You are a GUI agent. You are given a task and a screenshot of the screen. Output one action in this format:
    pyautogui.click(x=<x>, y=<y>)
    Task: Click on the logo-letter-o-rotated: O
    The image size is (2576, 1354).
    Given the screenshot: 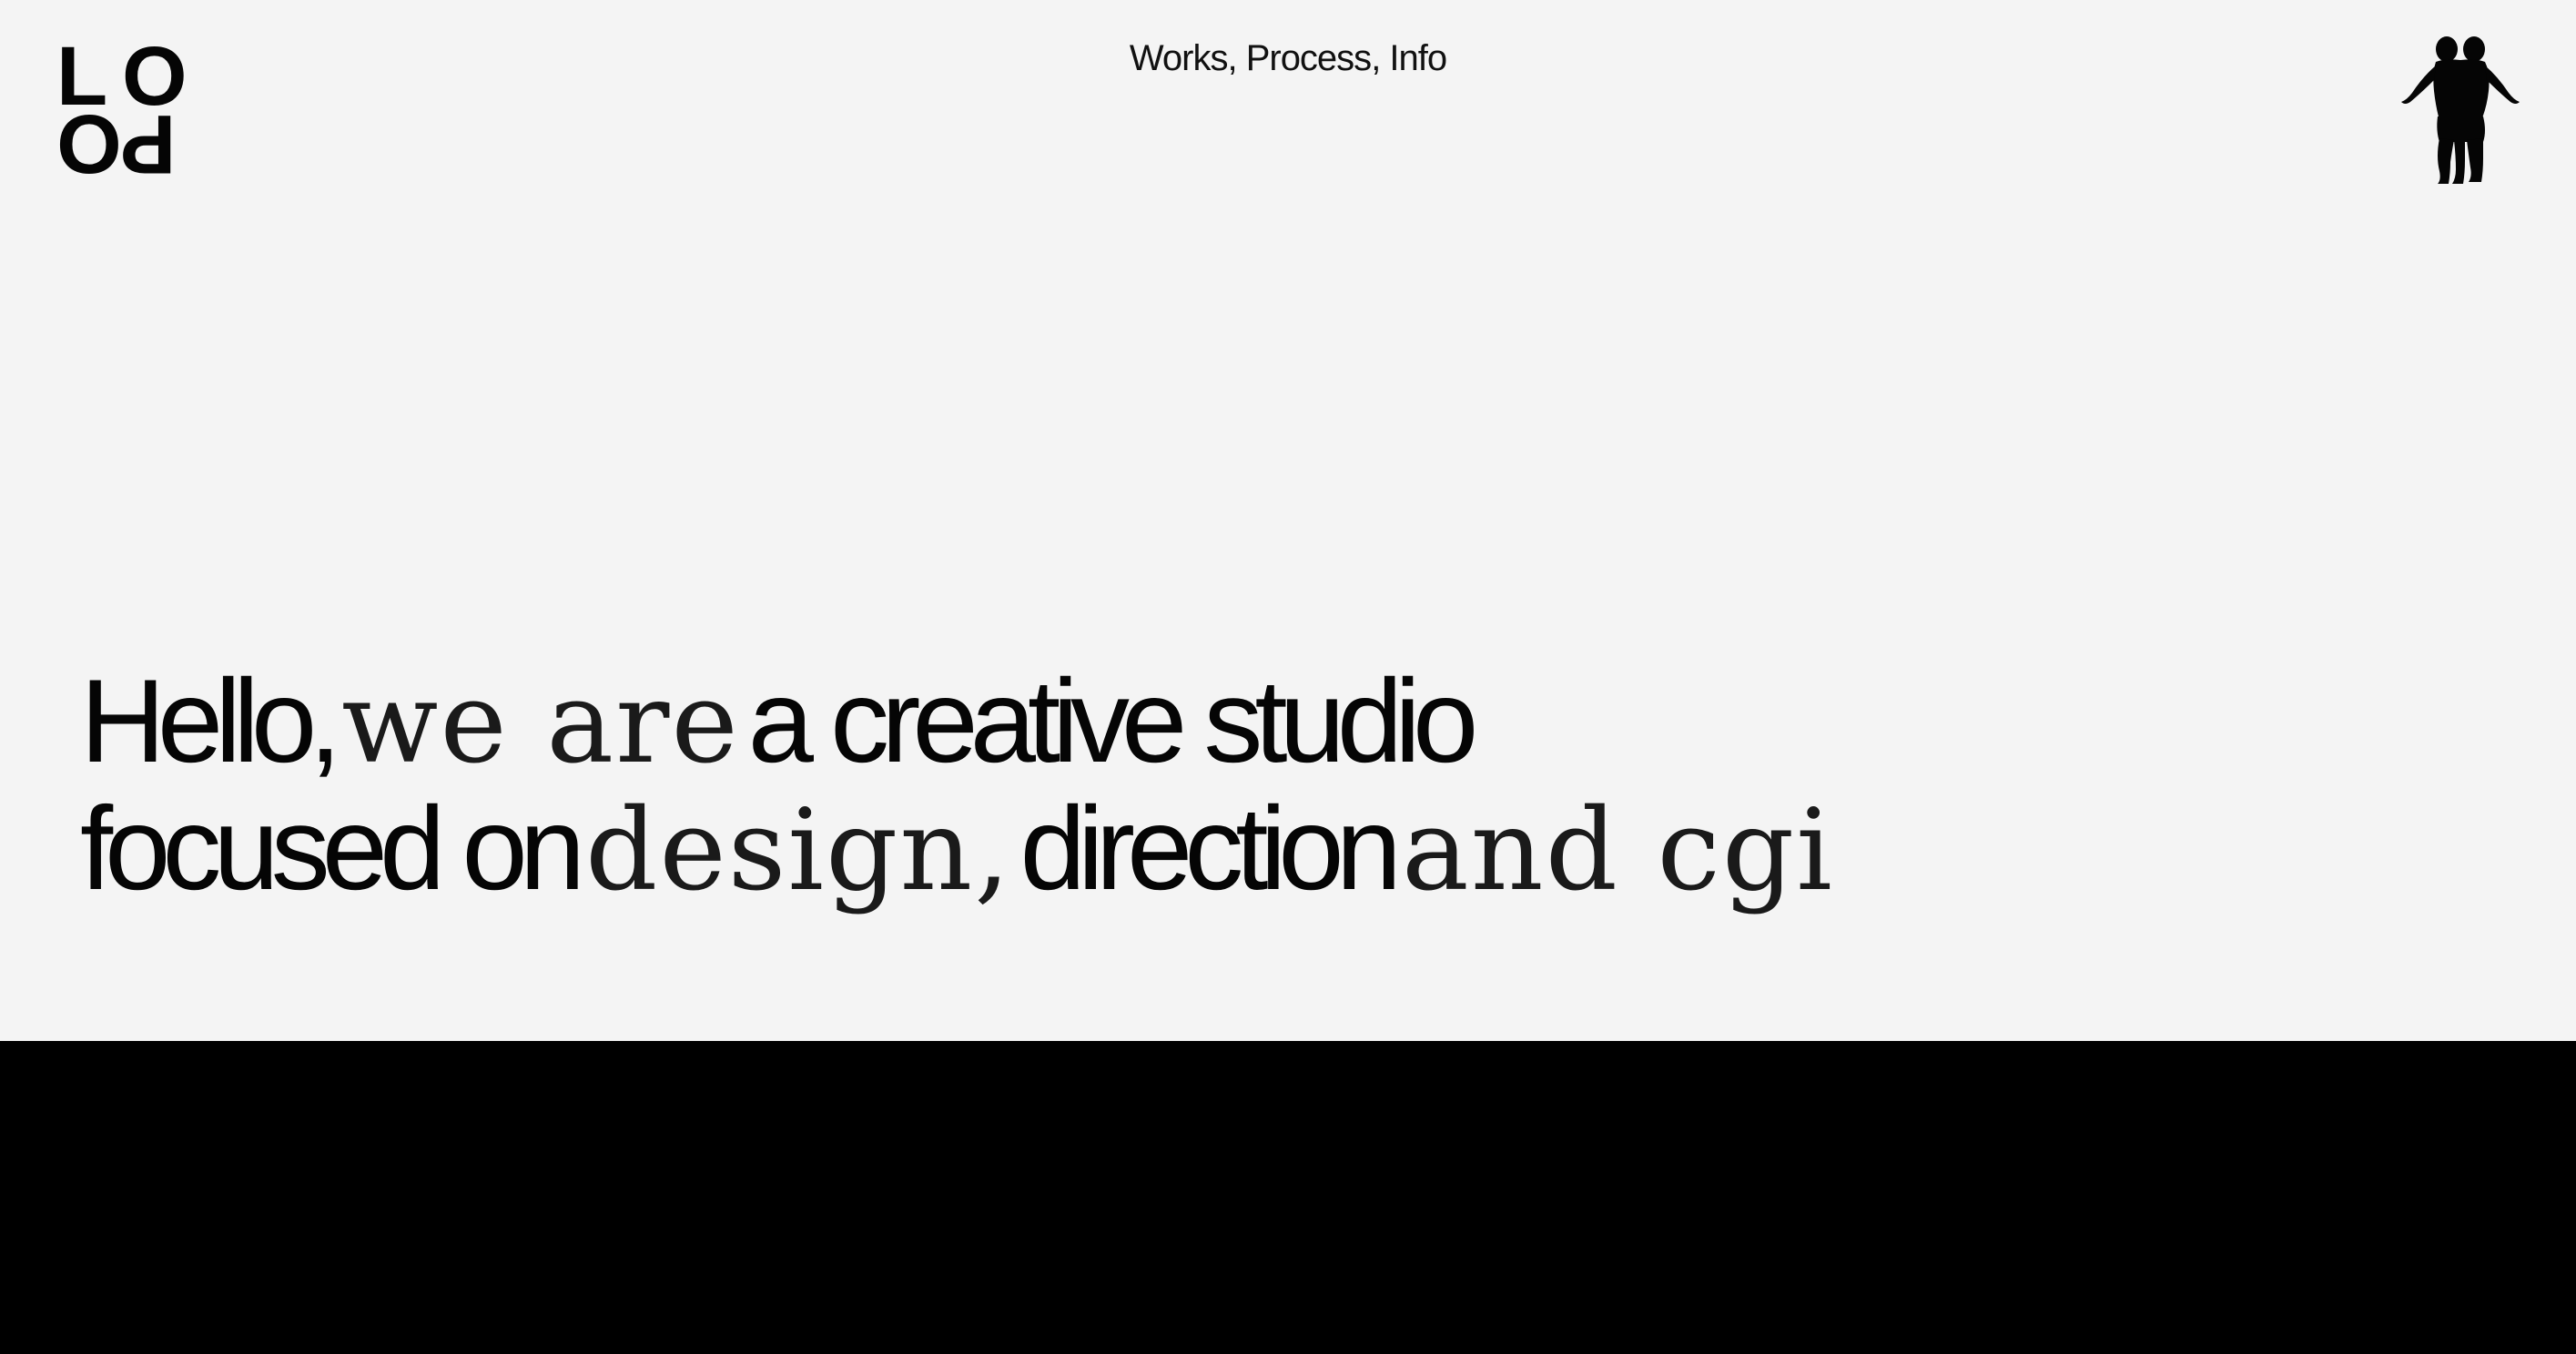 What is the action you would take?
    pyautogui.click(x=89, y=143)
    